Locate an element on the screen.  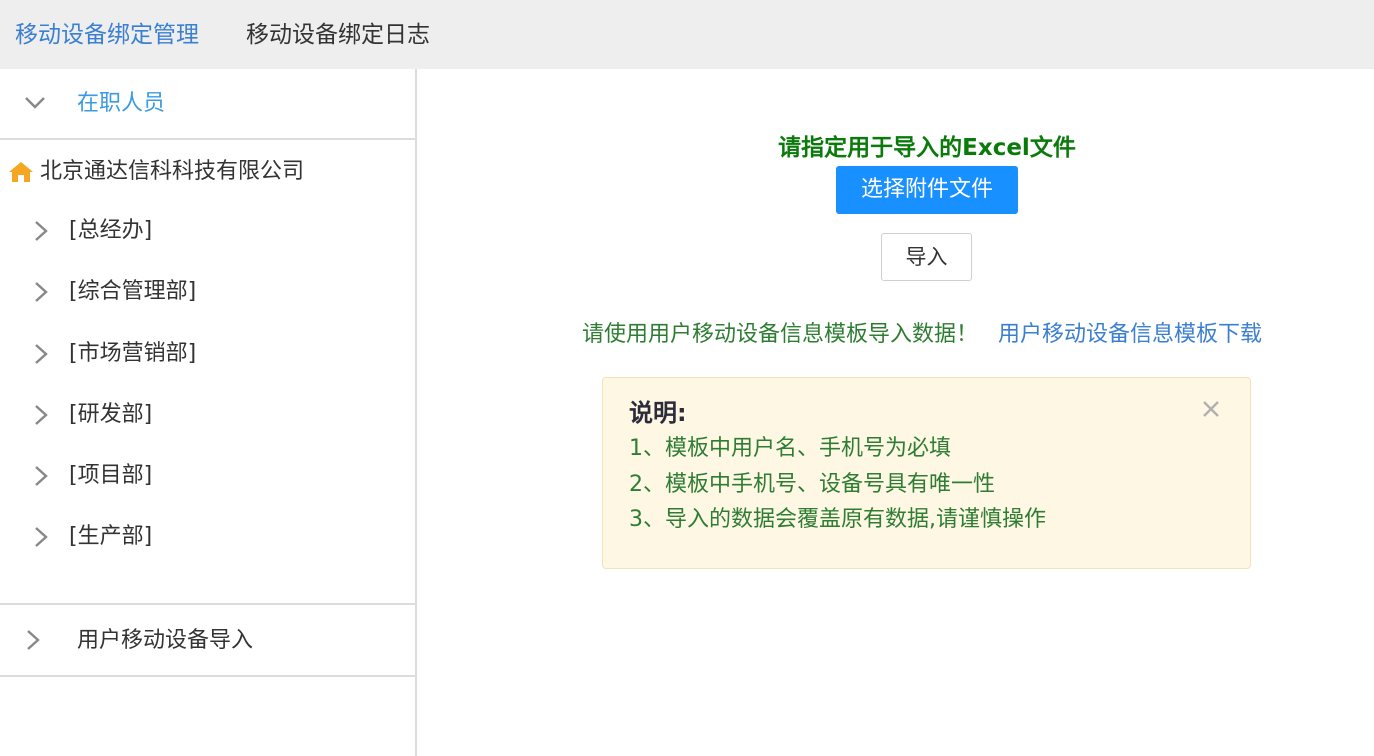
tree-node-dept: [综合管理部] is located at coordinates (207, 292).